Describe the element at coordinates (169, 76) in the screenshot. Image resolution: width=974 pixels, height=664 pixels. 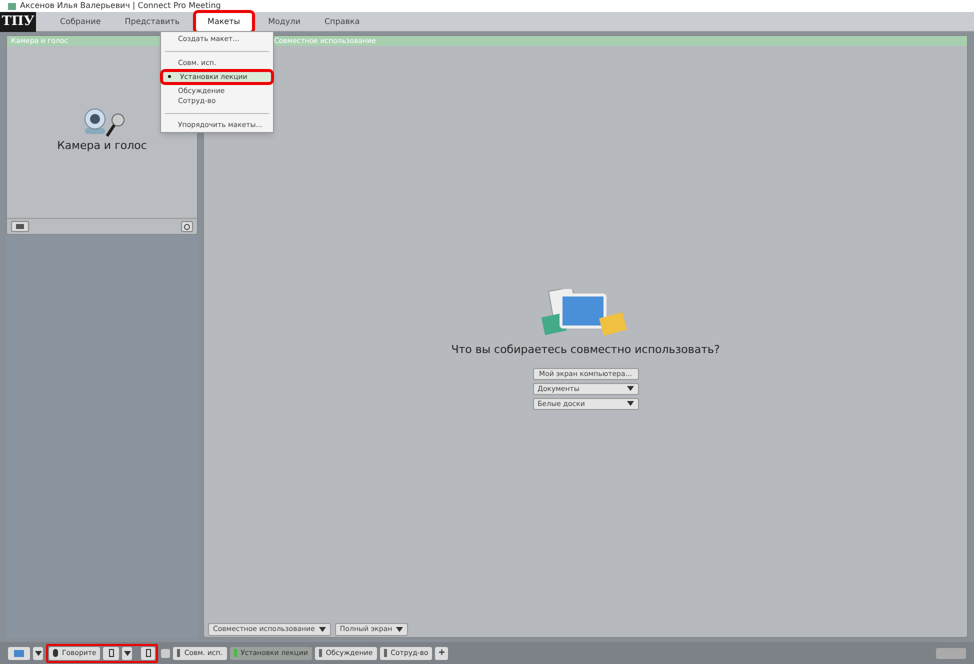
I see `bullet-icon` at that location.